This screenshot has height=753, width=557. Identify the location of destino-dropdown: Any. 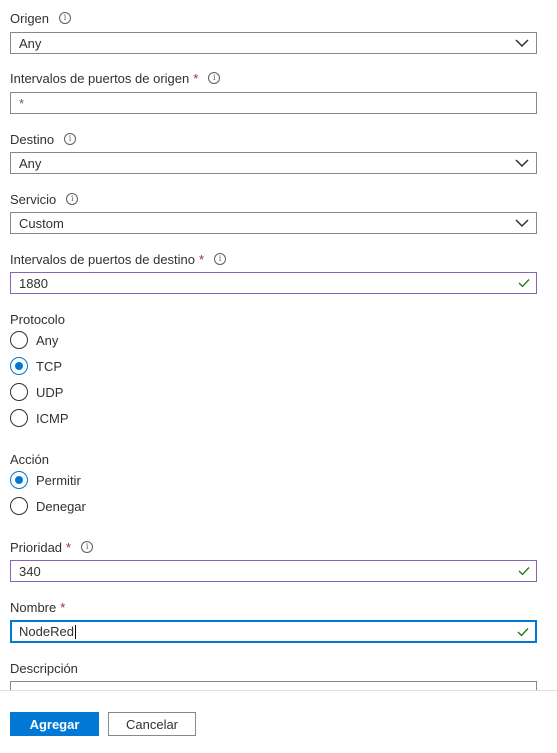
(273, 163).